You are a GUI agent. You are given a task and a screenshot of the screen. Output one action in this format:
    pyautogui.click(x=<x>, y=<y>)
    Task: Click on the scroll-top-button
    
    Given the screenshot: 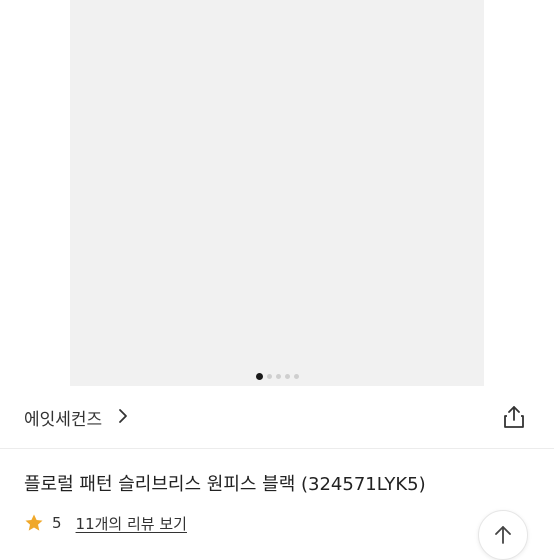 What is the action you would take?
    pyautogui.click(x=503, y=535)
    